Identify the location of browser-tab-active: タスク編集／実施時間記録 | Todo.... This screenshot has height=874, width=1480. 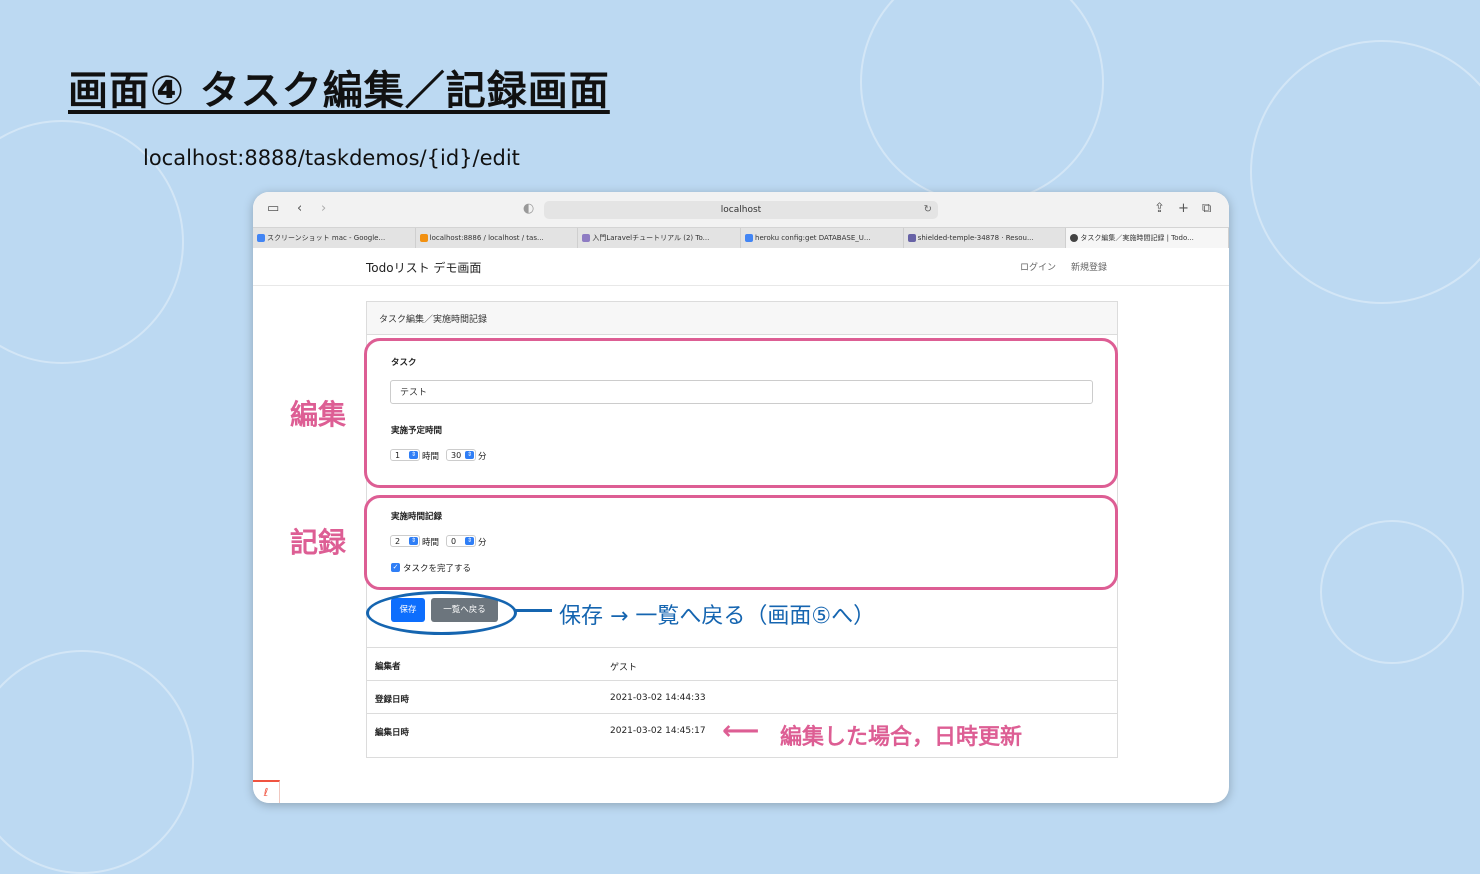
(1147, 238).